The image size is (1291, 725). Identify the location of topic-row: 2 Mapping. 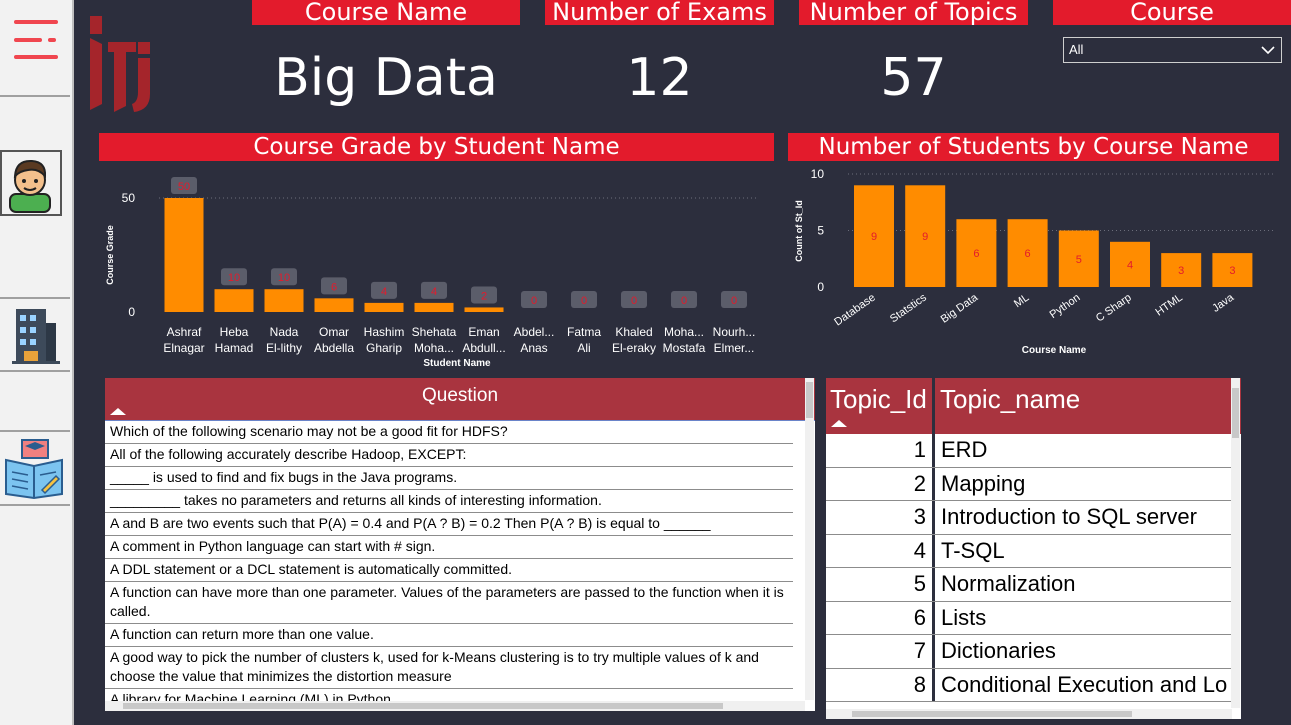
(1029, 484).